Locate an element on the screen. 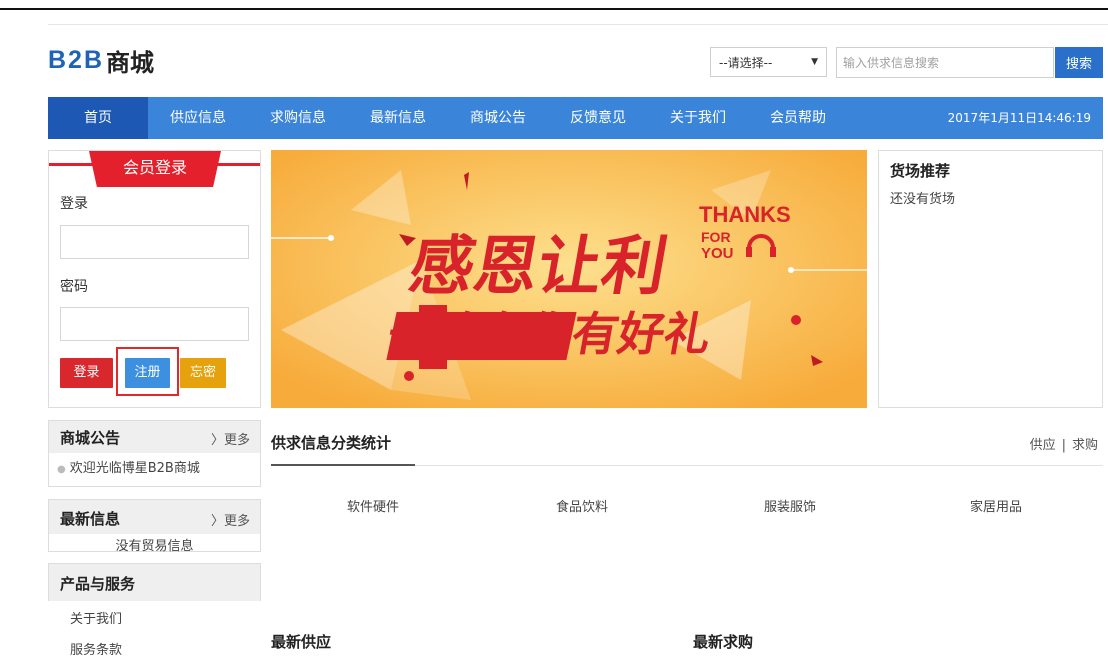  notice-panel: 商城公告 〉更多 ● 欢迎光临博星B2B商城 is located at coordinates (154, 453).